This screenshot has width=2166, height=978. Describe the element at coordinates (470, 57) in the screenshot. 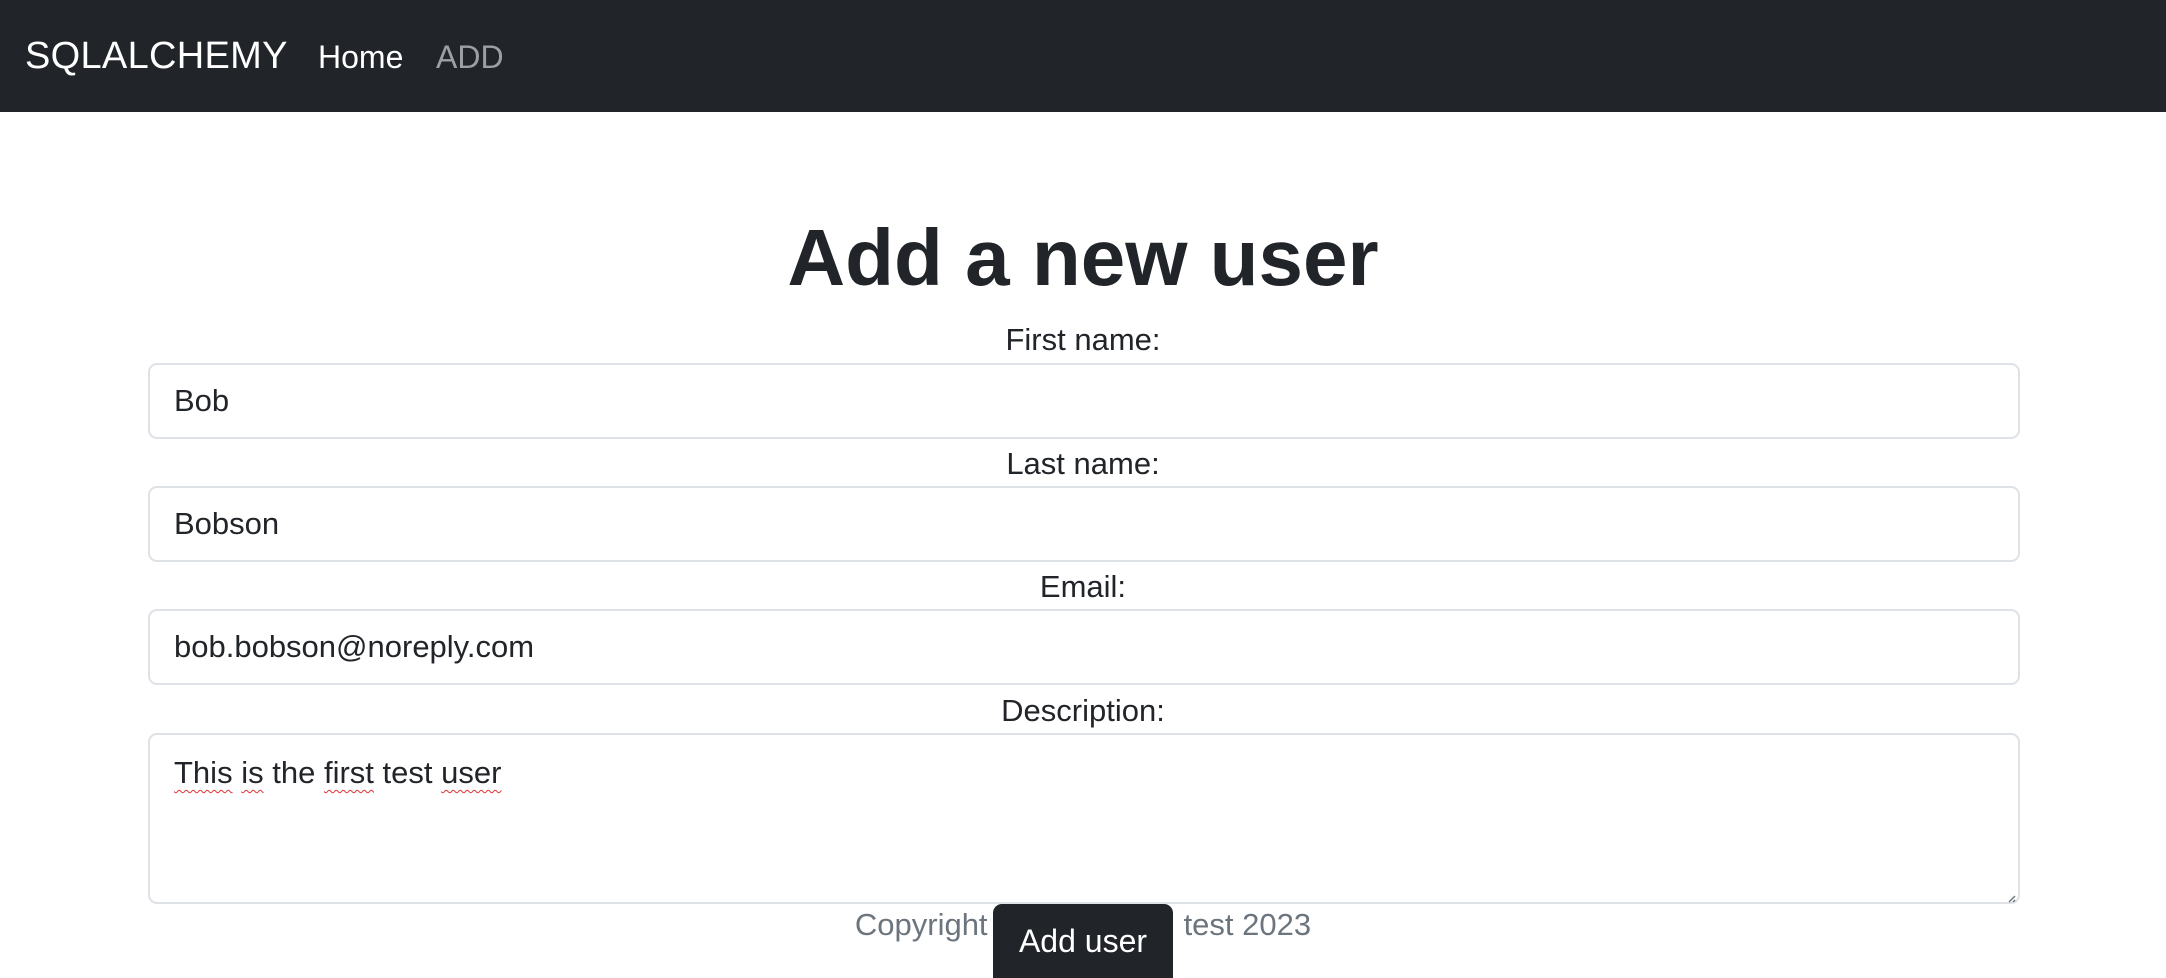

I see `nav-link-add: ADD` at that location.